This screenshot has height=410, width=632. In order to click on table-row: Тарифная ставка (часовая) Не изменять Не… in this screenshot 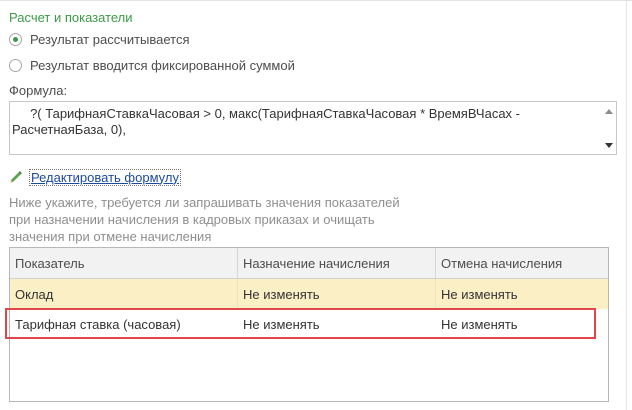, I will do `click(309, 324)`.